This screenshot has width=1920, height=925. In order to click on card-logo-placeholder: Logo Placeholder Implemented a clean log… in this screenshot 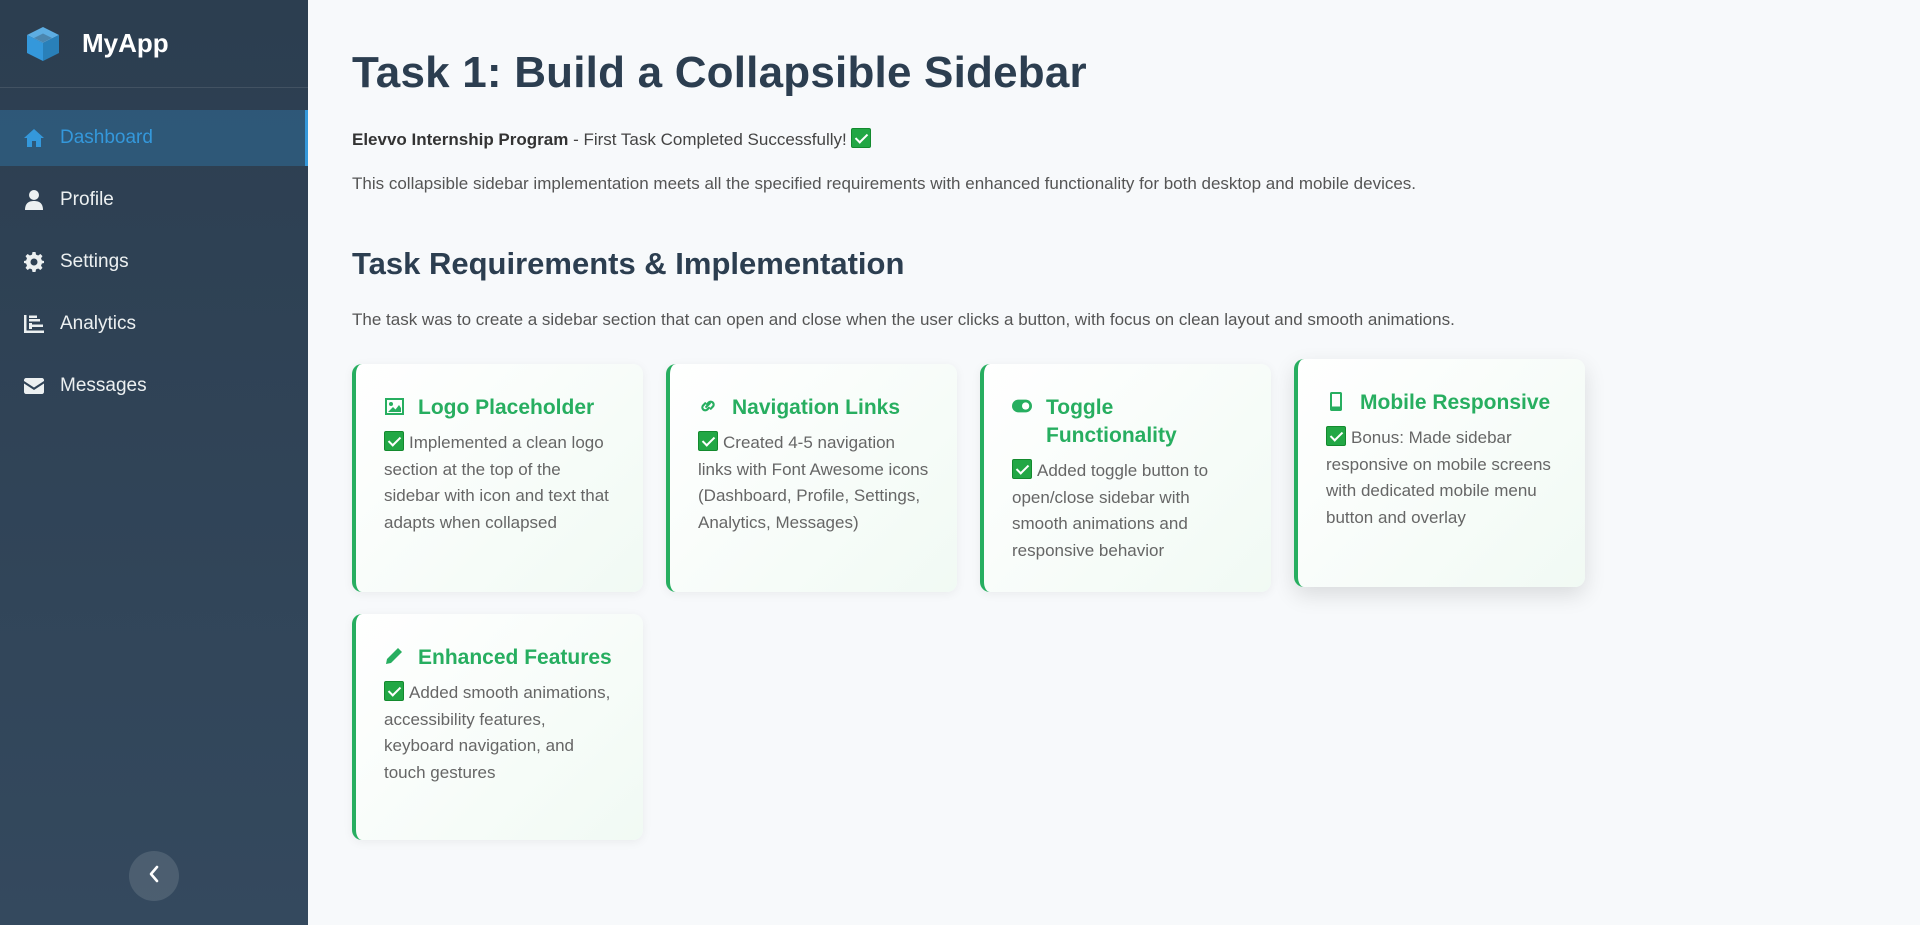, I will do `click(497, 478)`.